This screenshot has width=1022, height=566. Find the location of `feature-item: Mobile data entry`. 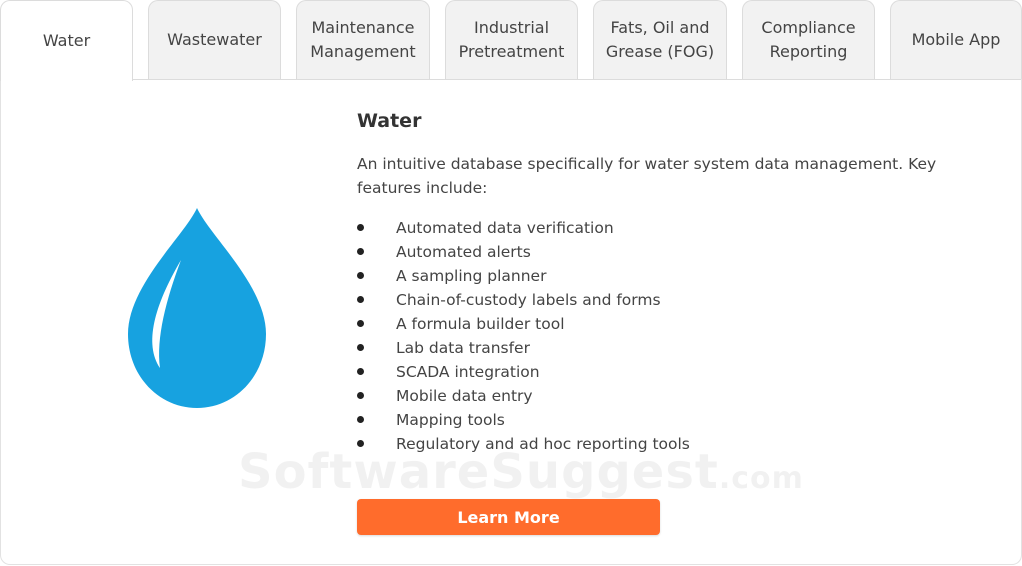

feature-item: Mobile data entry is located at coordinates (523, 396).